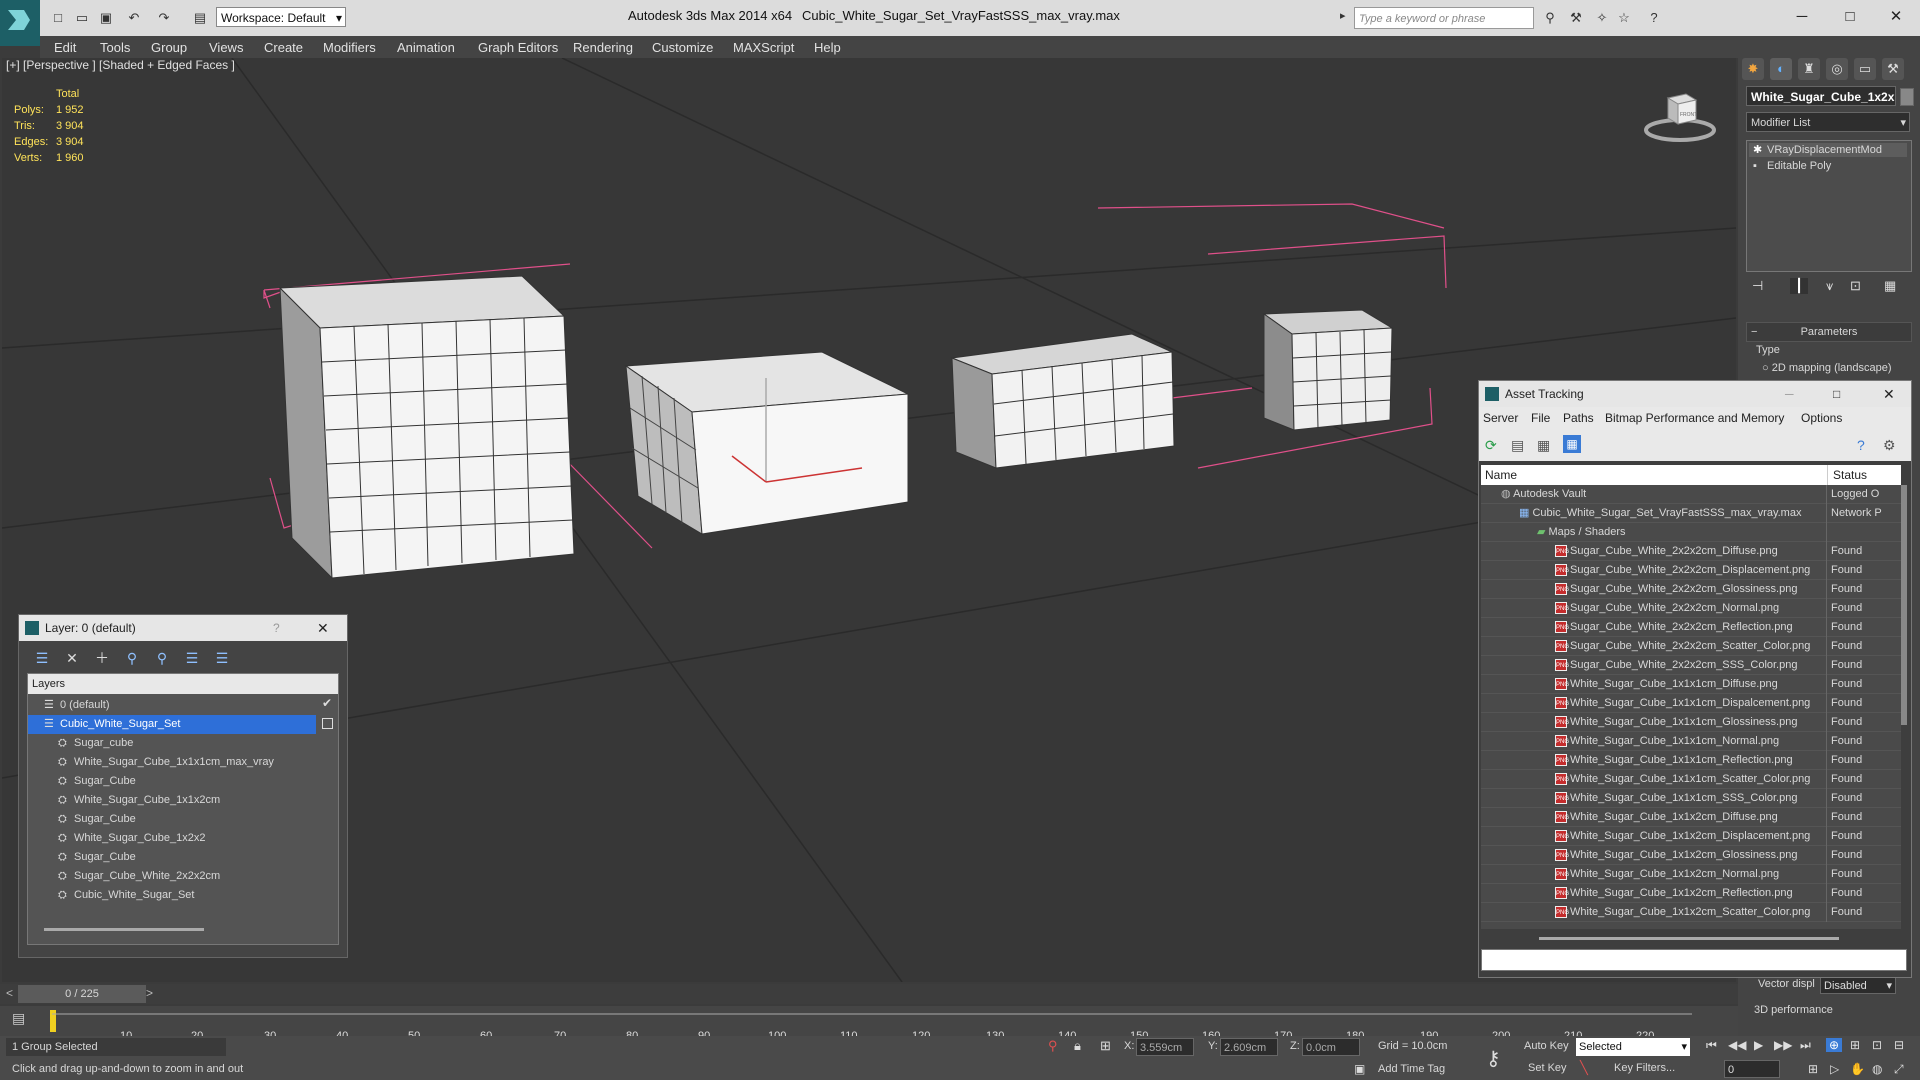 This screenshot has height=1080, width=1920. Describe the element at coordinates (1805, 1045) in the screenshot. I see `goto-end-icon: ⏭` at that location.